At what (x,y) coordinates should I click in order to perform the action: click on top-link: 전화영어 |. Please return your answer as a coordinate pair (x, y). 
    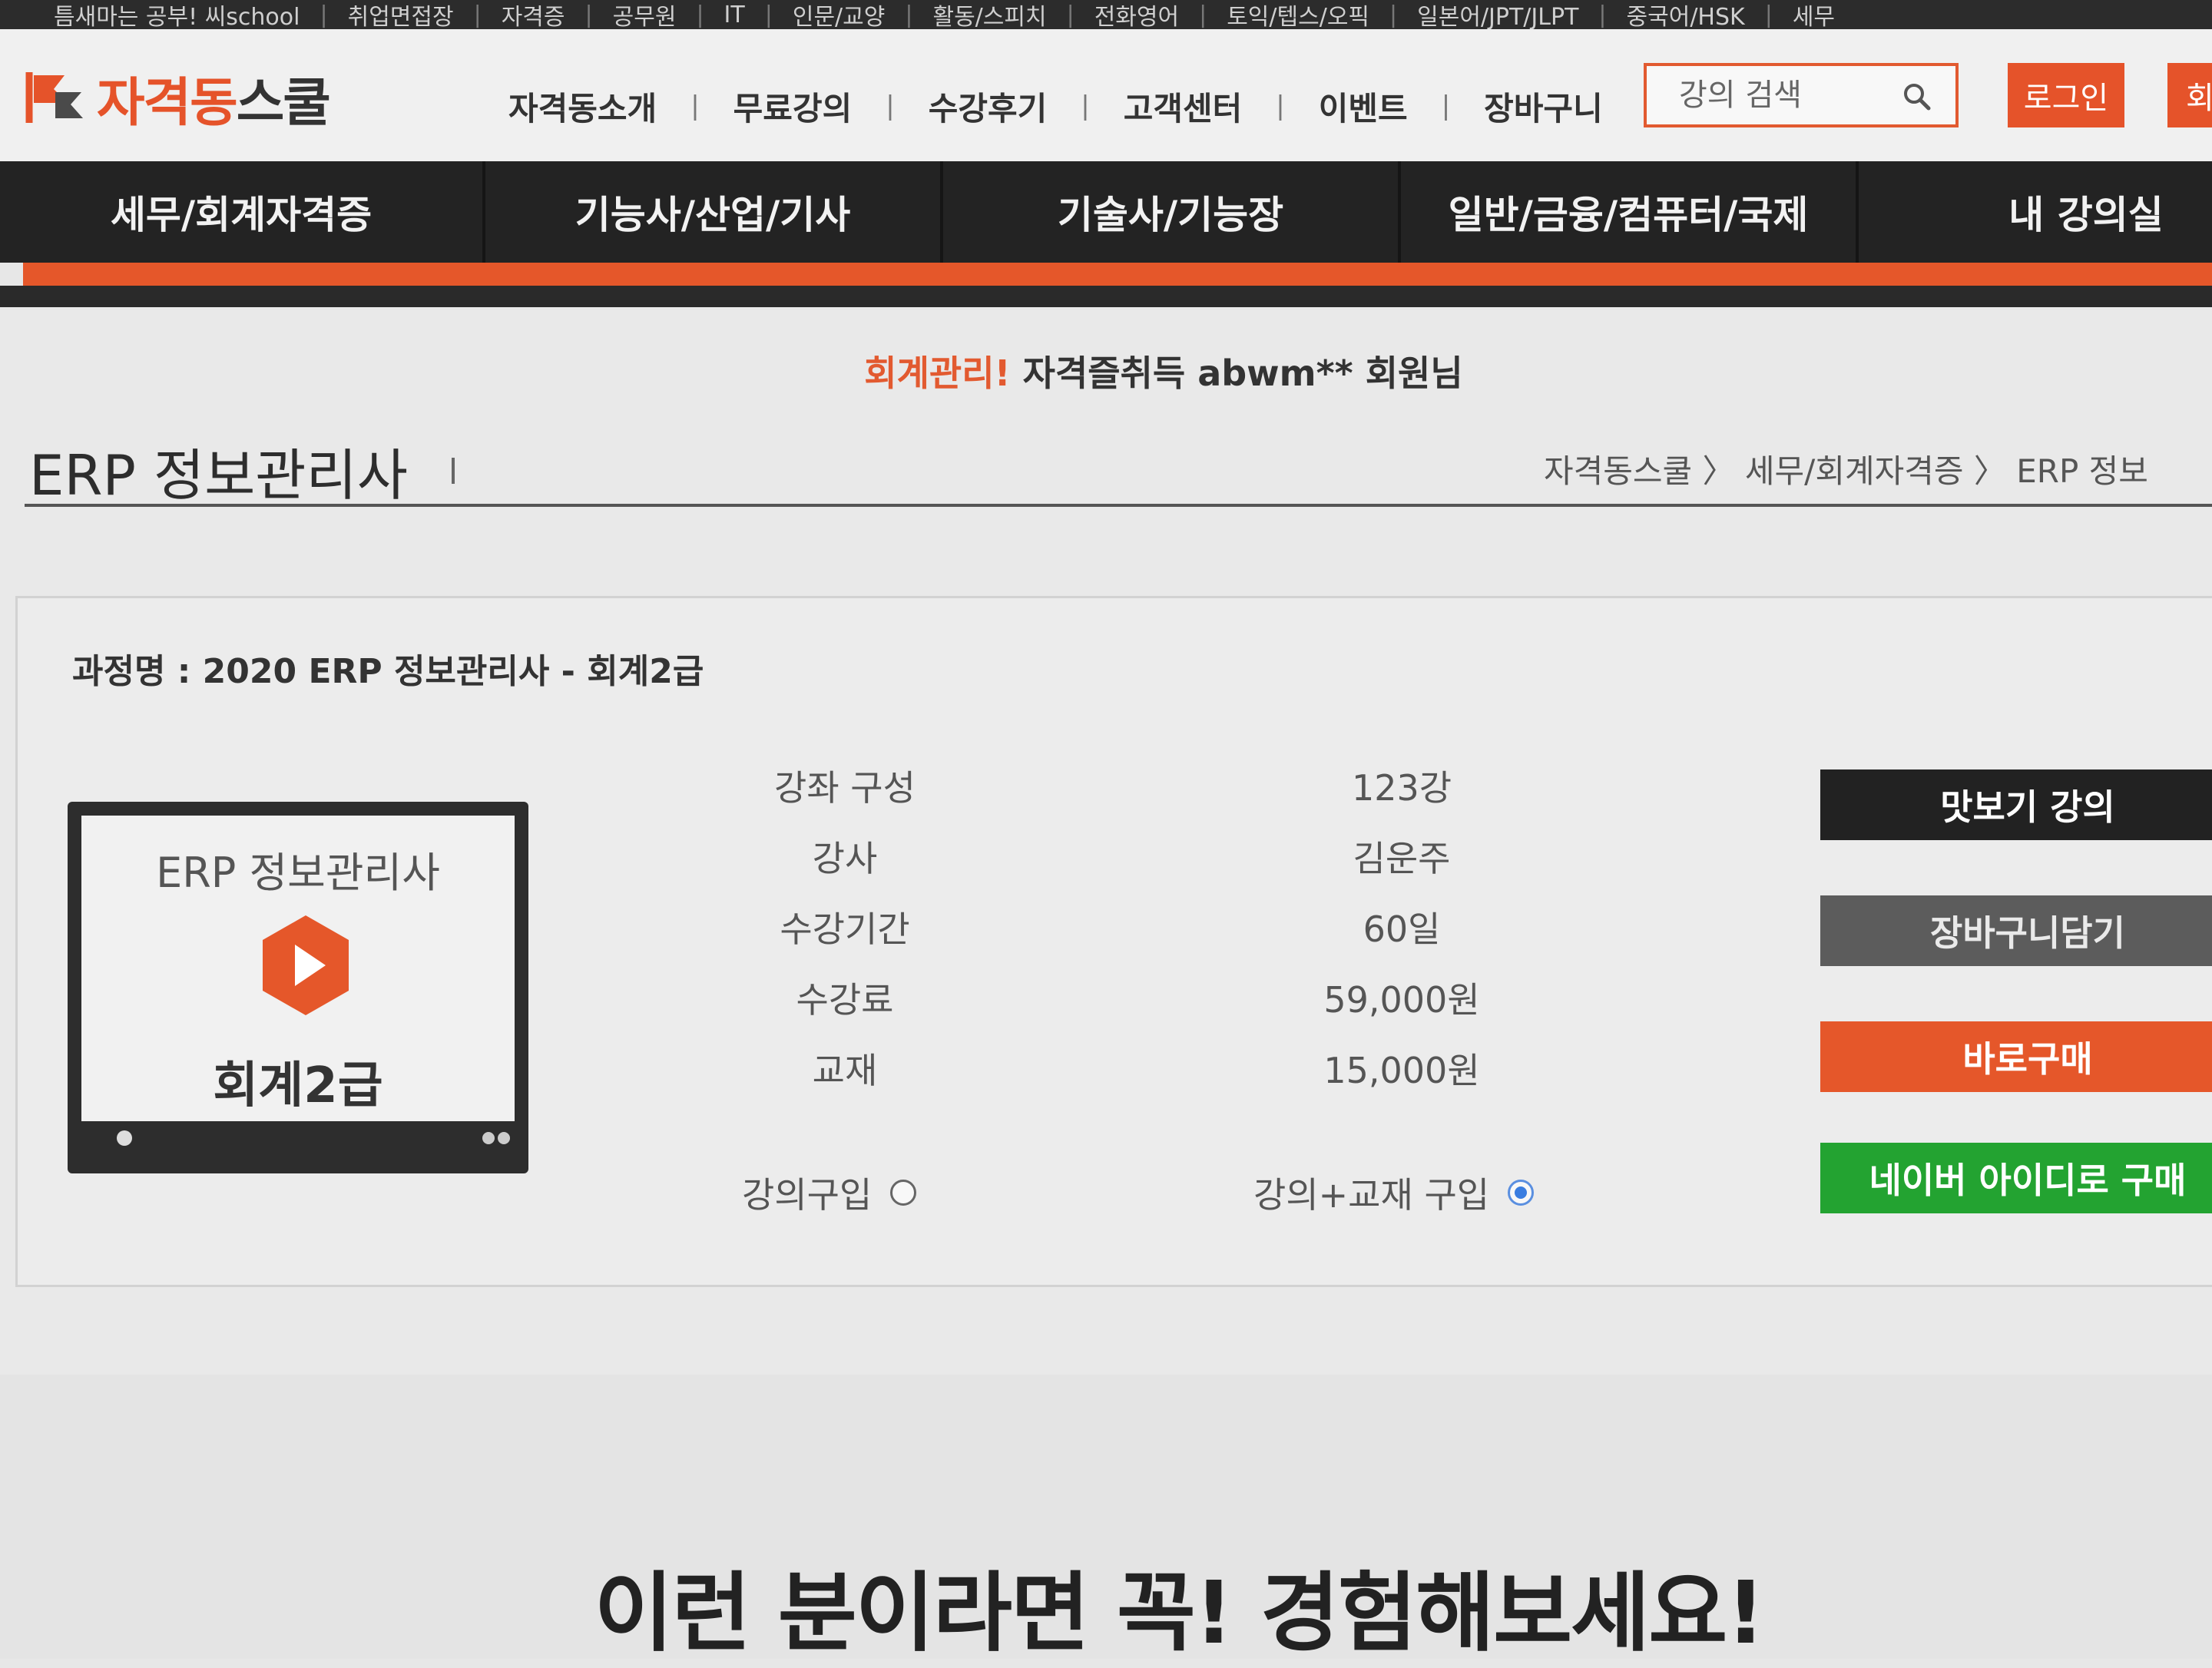
    Looking at the image, I should click on (1151, 15).